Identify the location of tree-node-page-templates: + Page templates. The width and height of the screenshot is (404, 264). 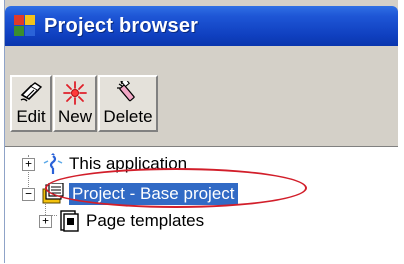
(121, 221).